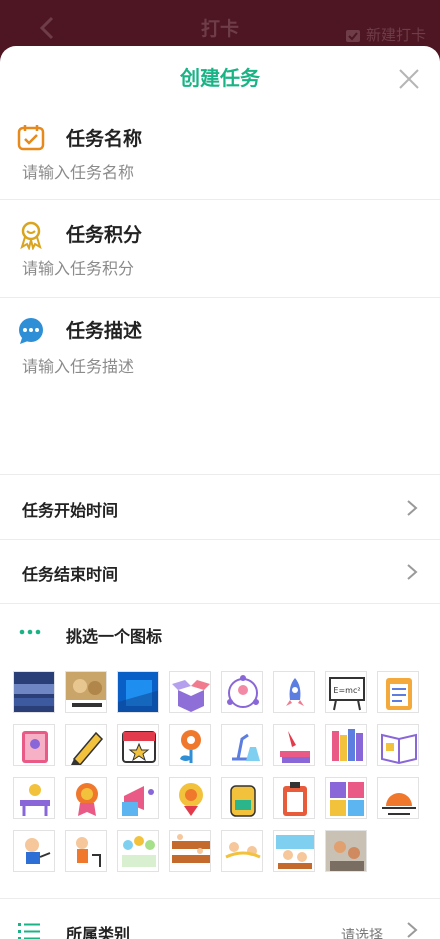  Describe the element at coordinates (30, 632) in the screenshot. I see `more-dots-icon` at that location.